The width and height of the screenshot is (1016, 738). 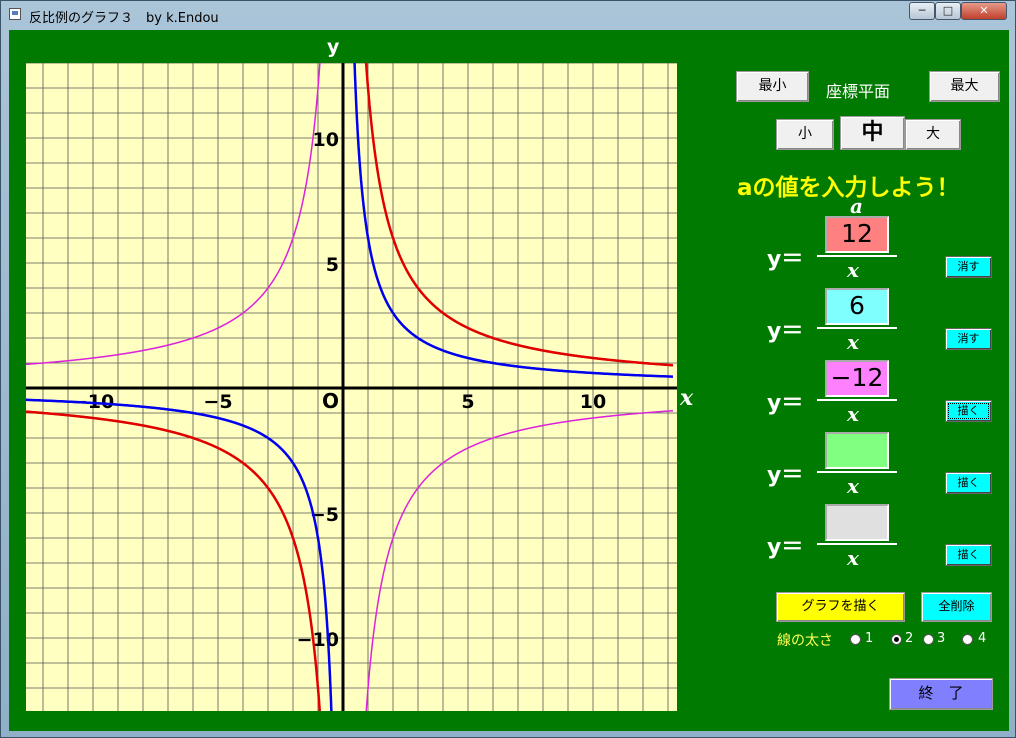 I want to click on eq3-a-input: −12, so click(x=857, y=378).